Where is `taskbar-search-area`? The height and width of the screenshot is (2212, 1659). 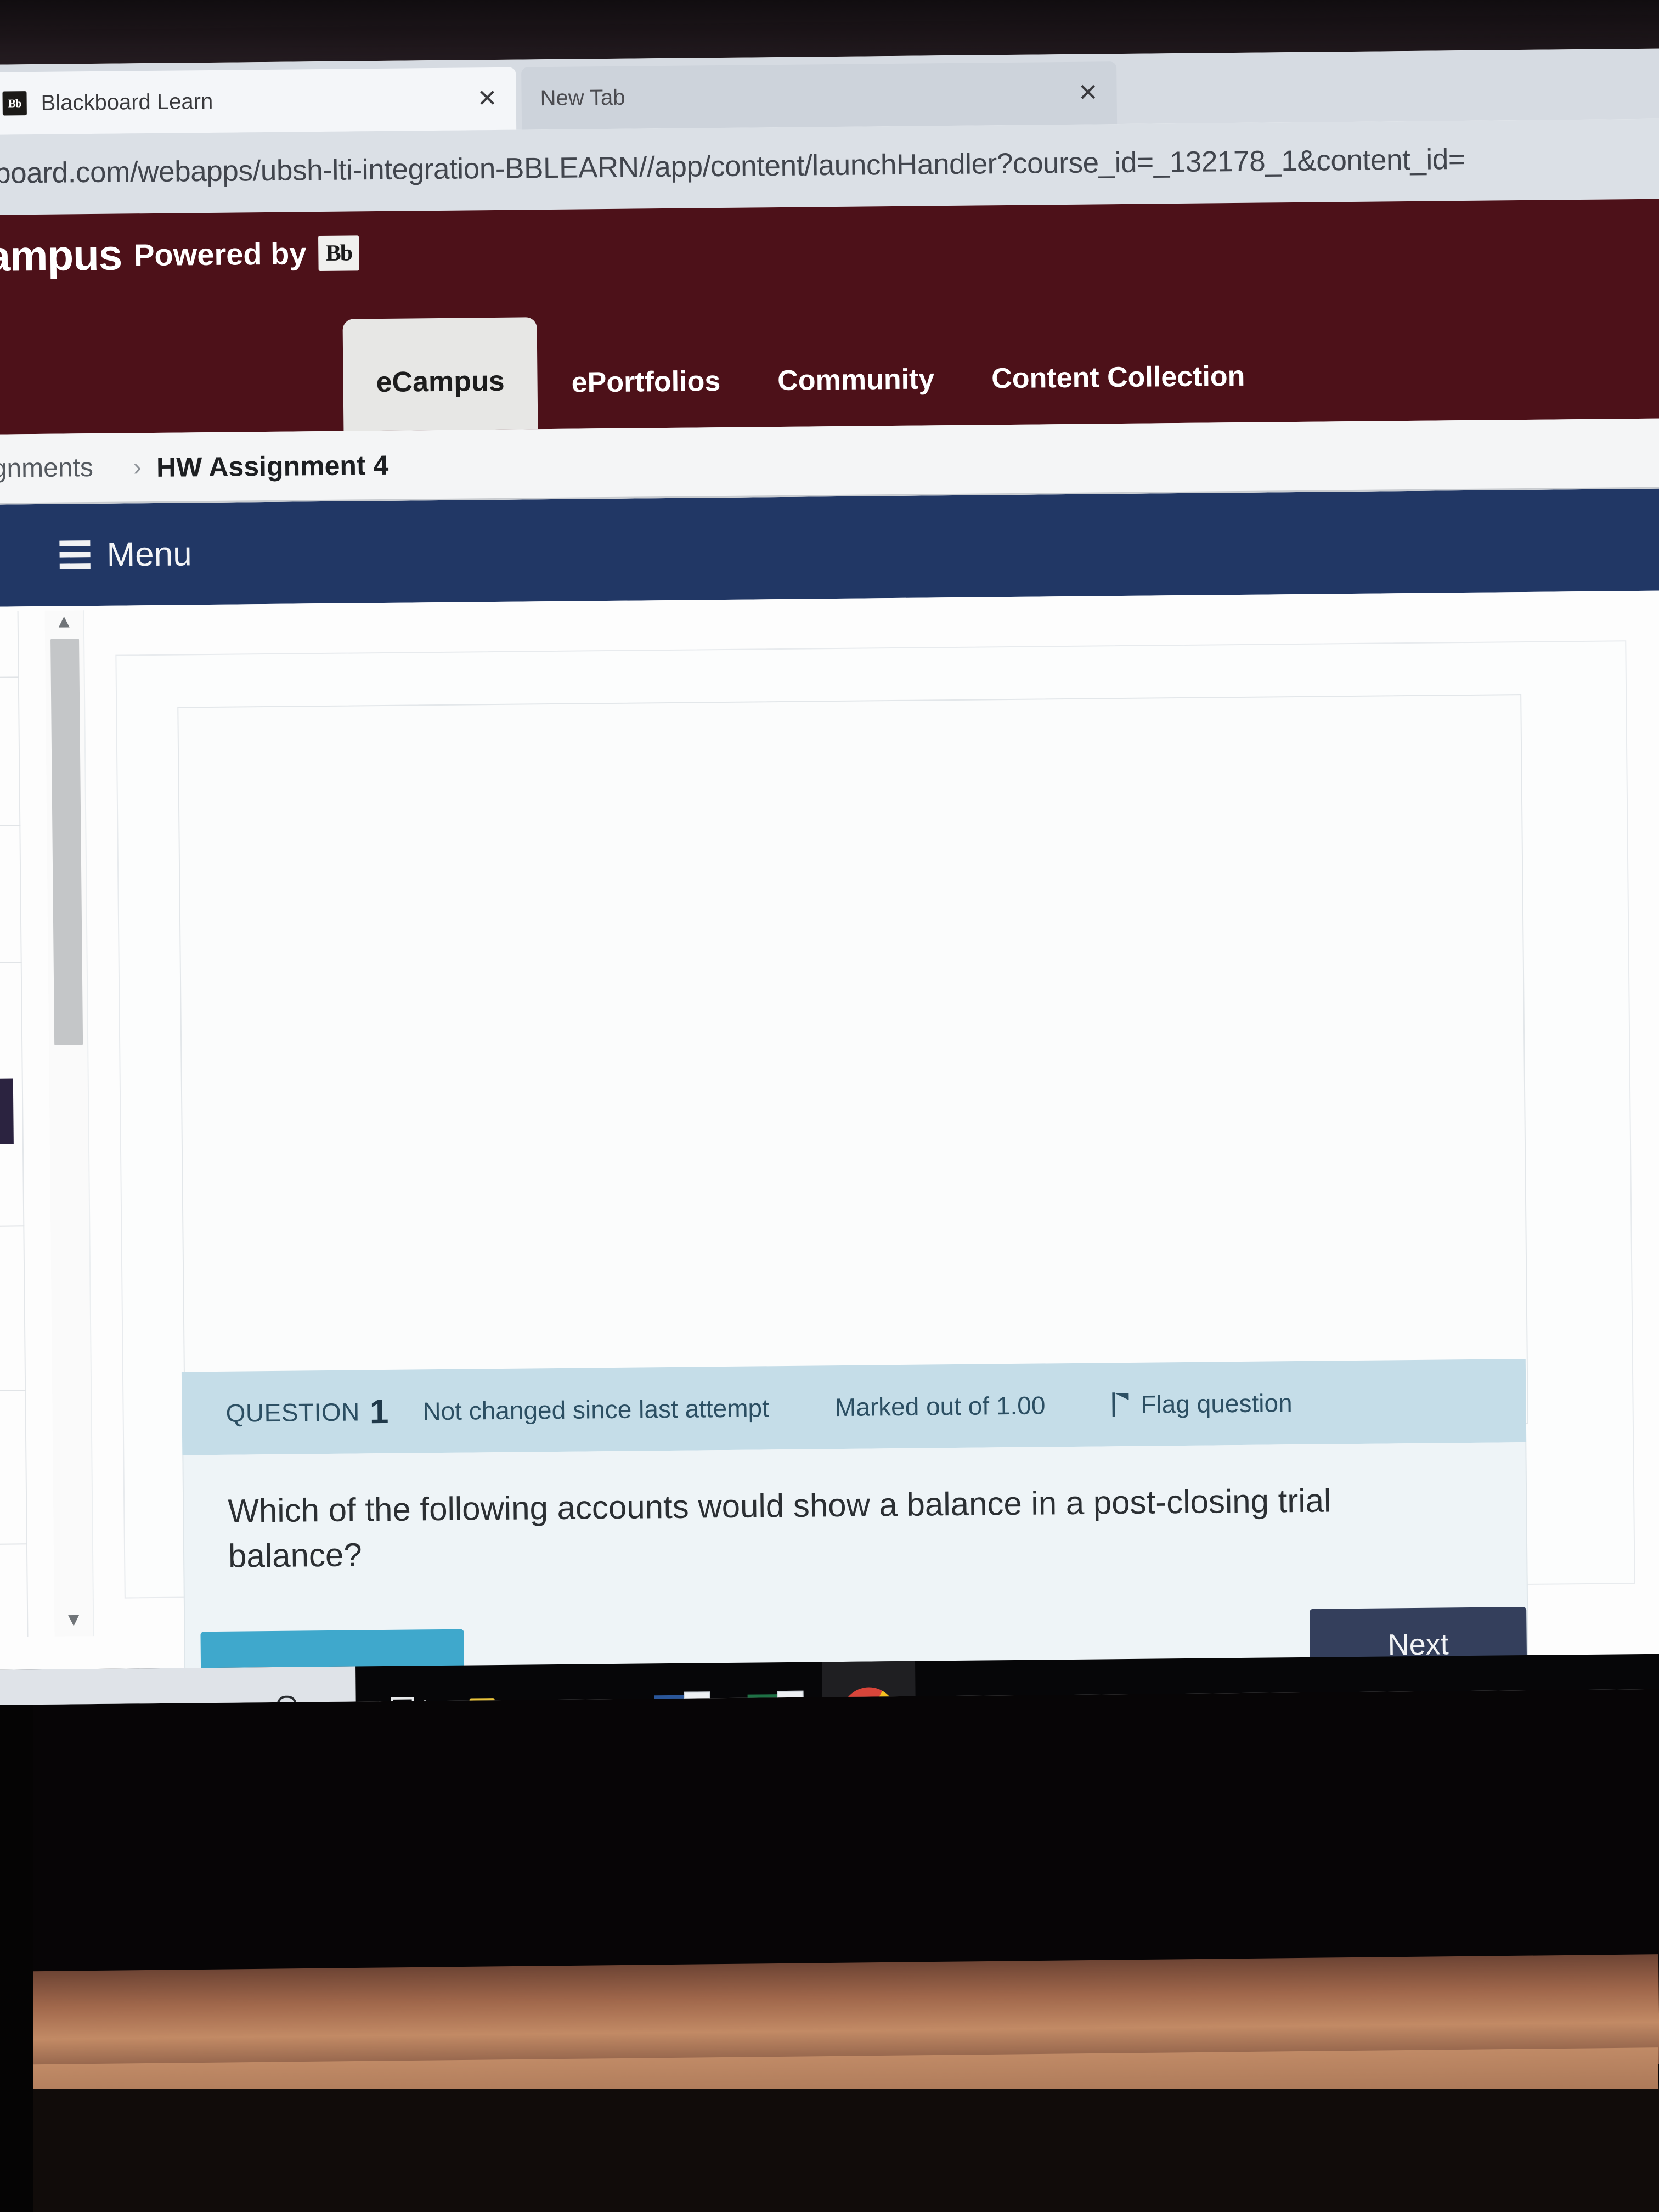
taskbar-search-area is located at coordinates (179, 1685).